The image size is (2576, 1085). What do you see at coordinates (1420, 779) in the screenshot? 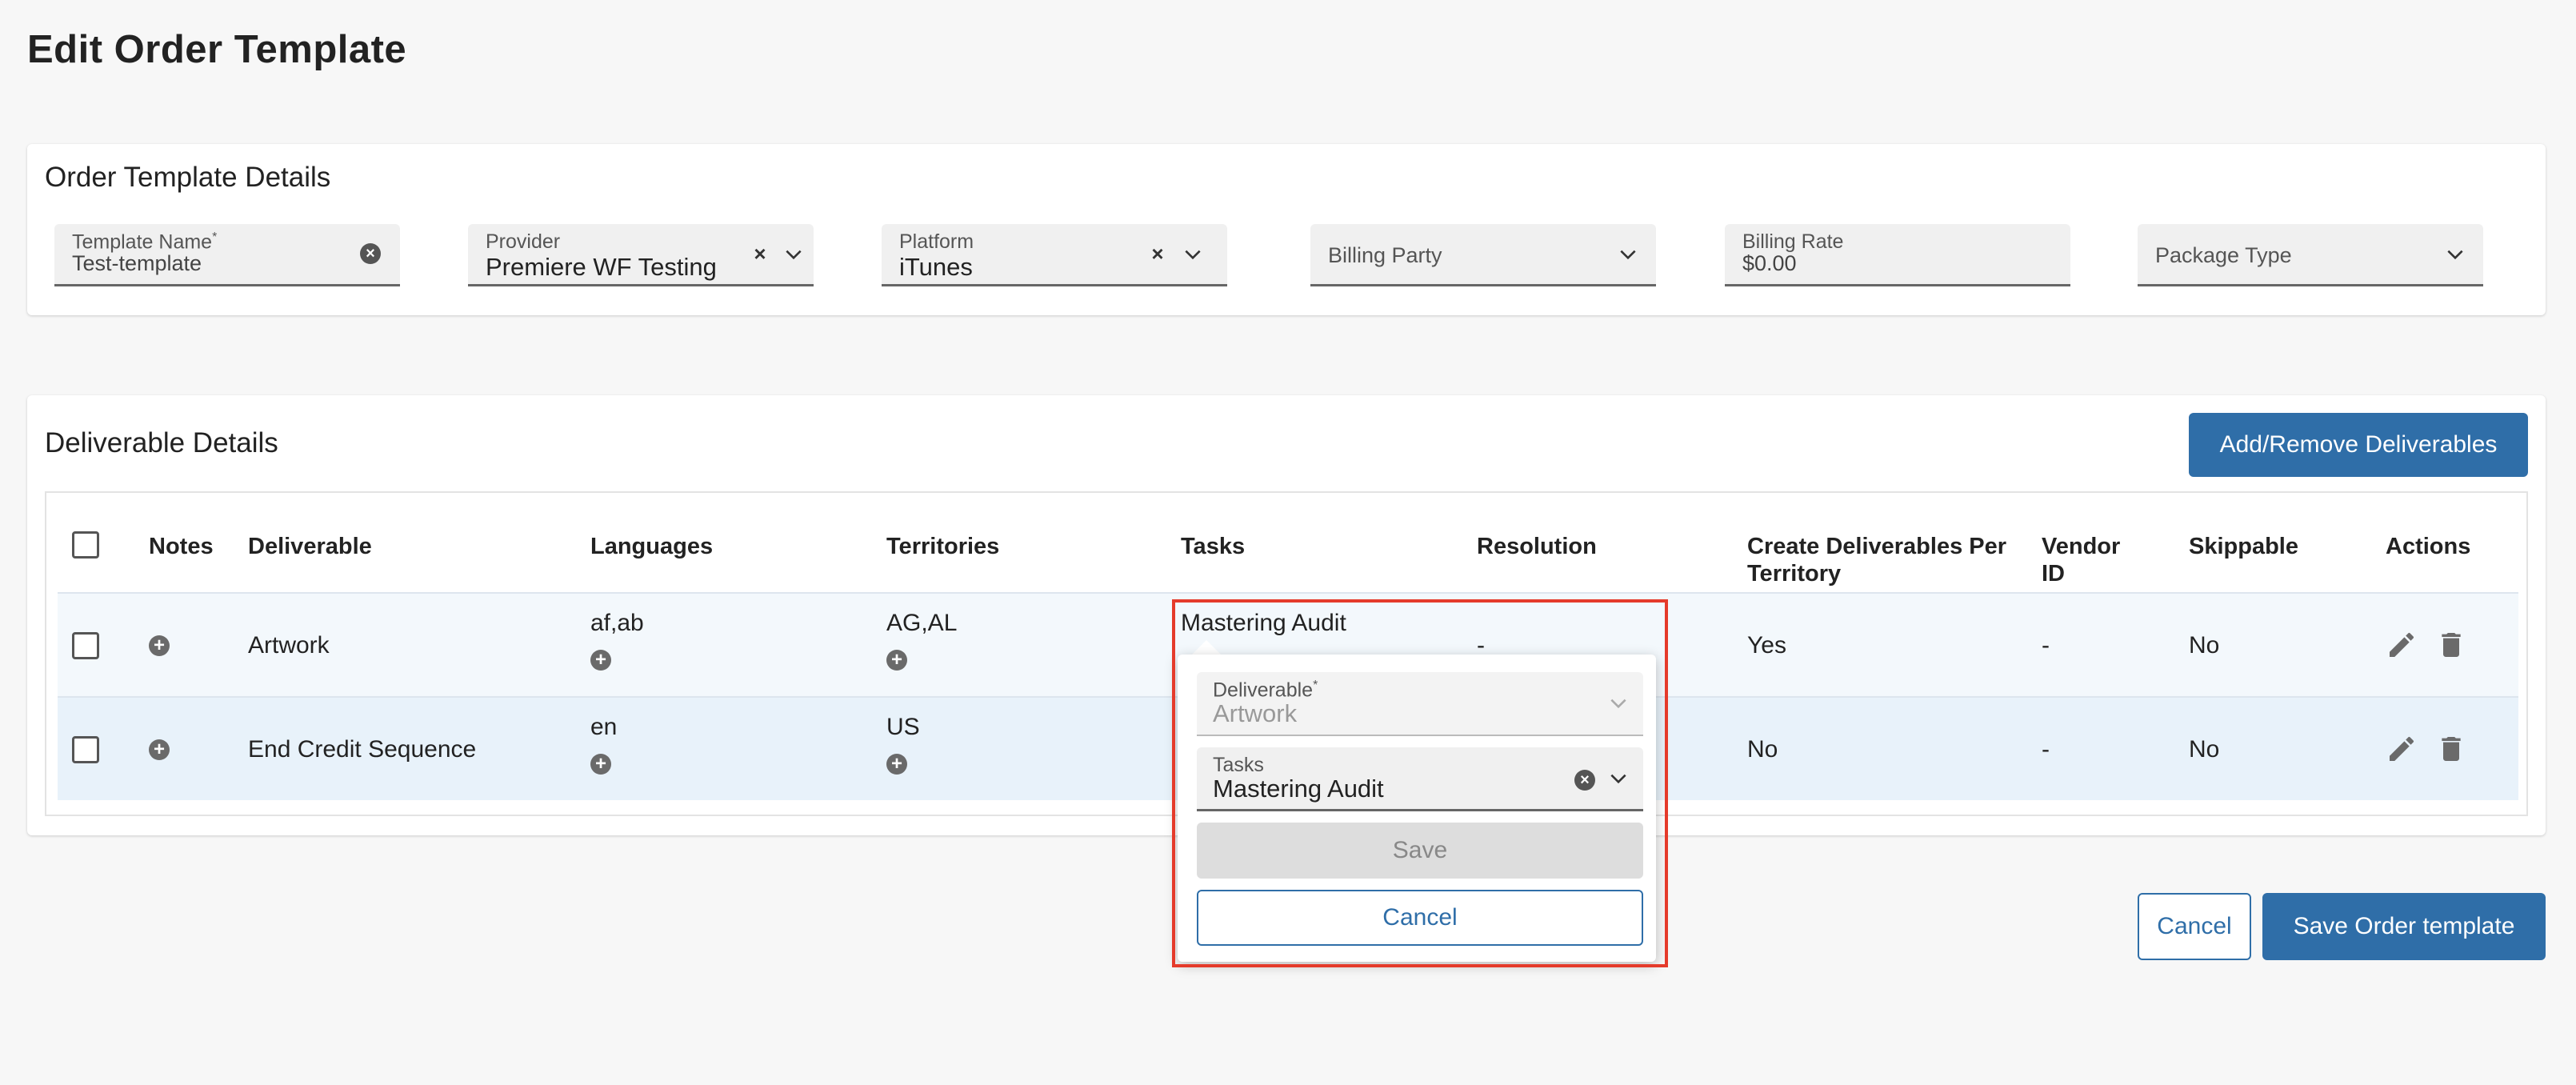
I see `tasks-select: Tasks Mastering Audit ×` at bounding box center [1420, 779].